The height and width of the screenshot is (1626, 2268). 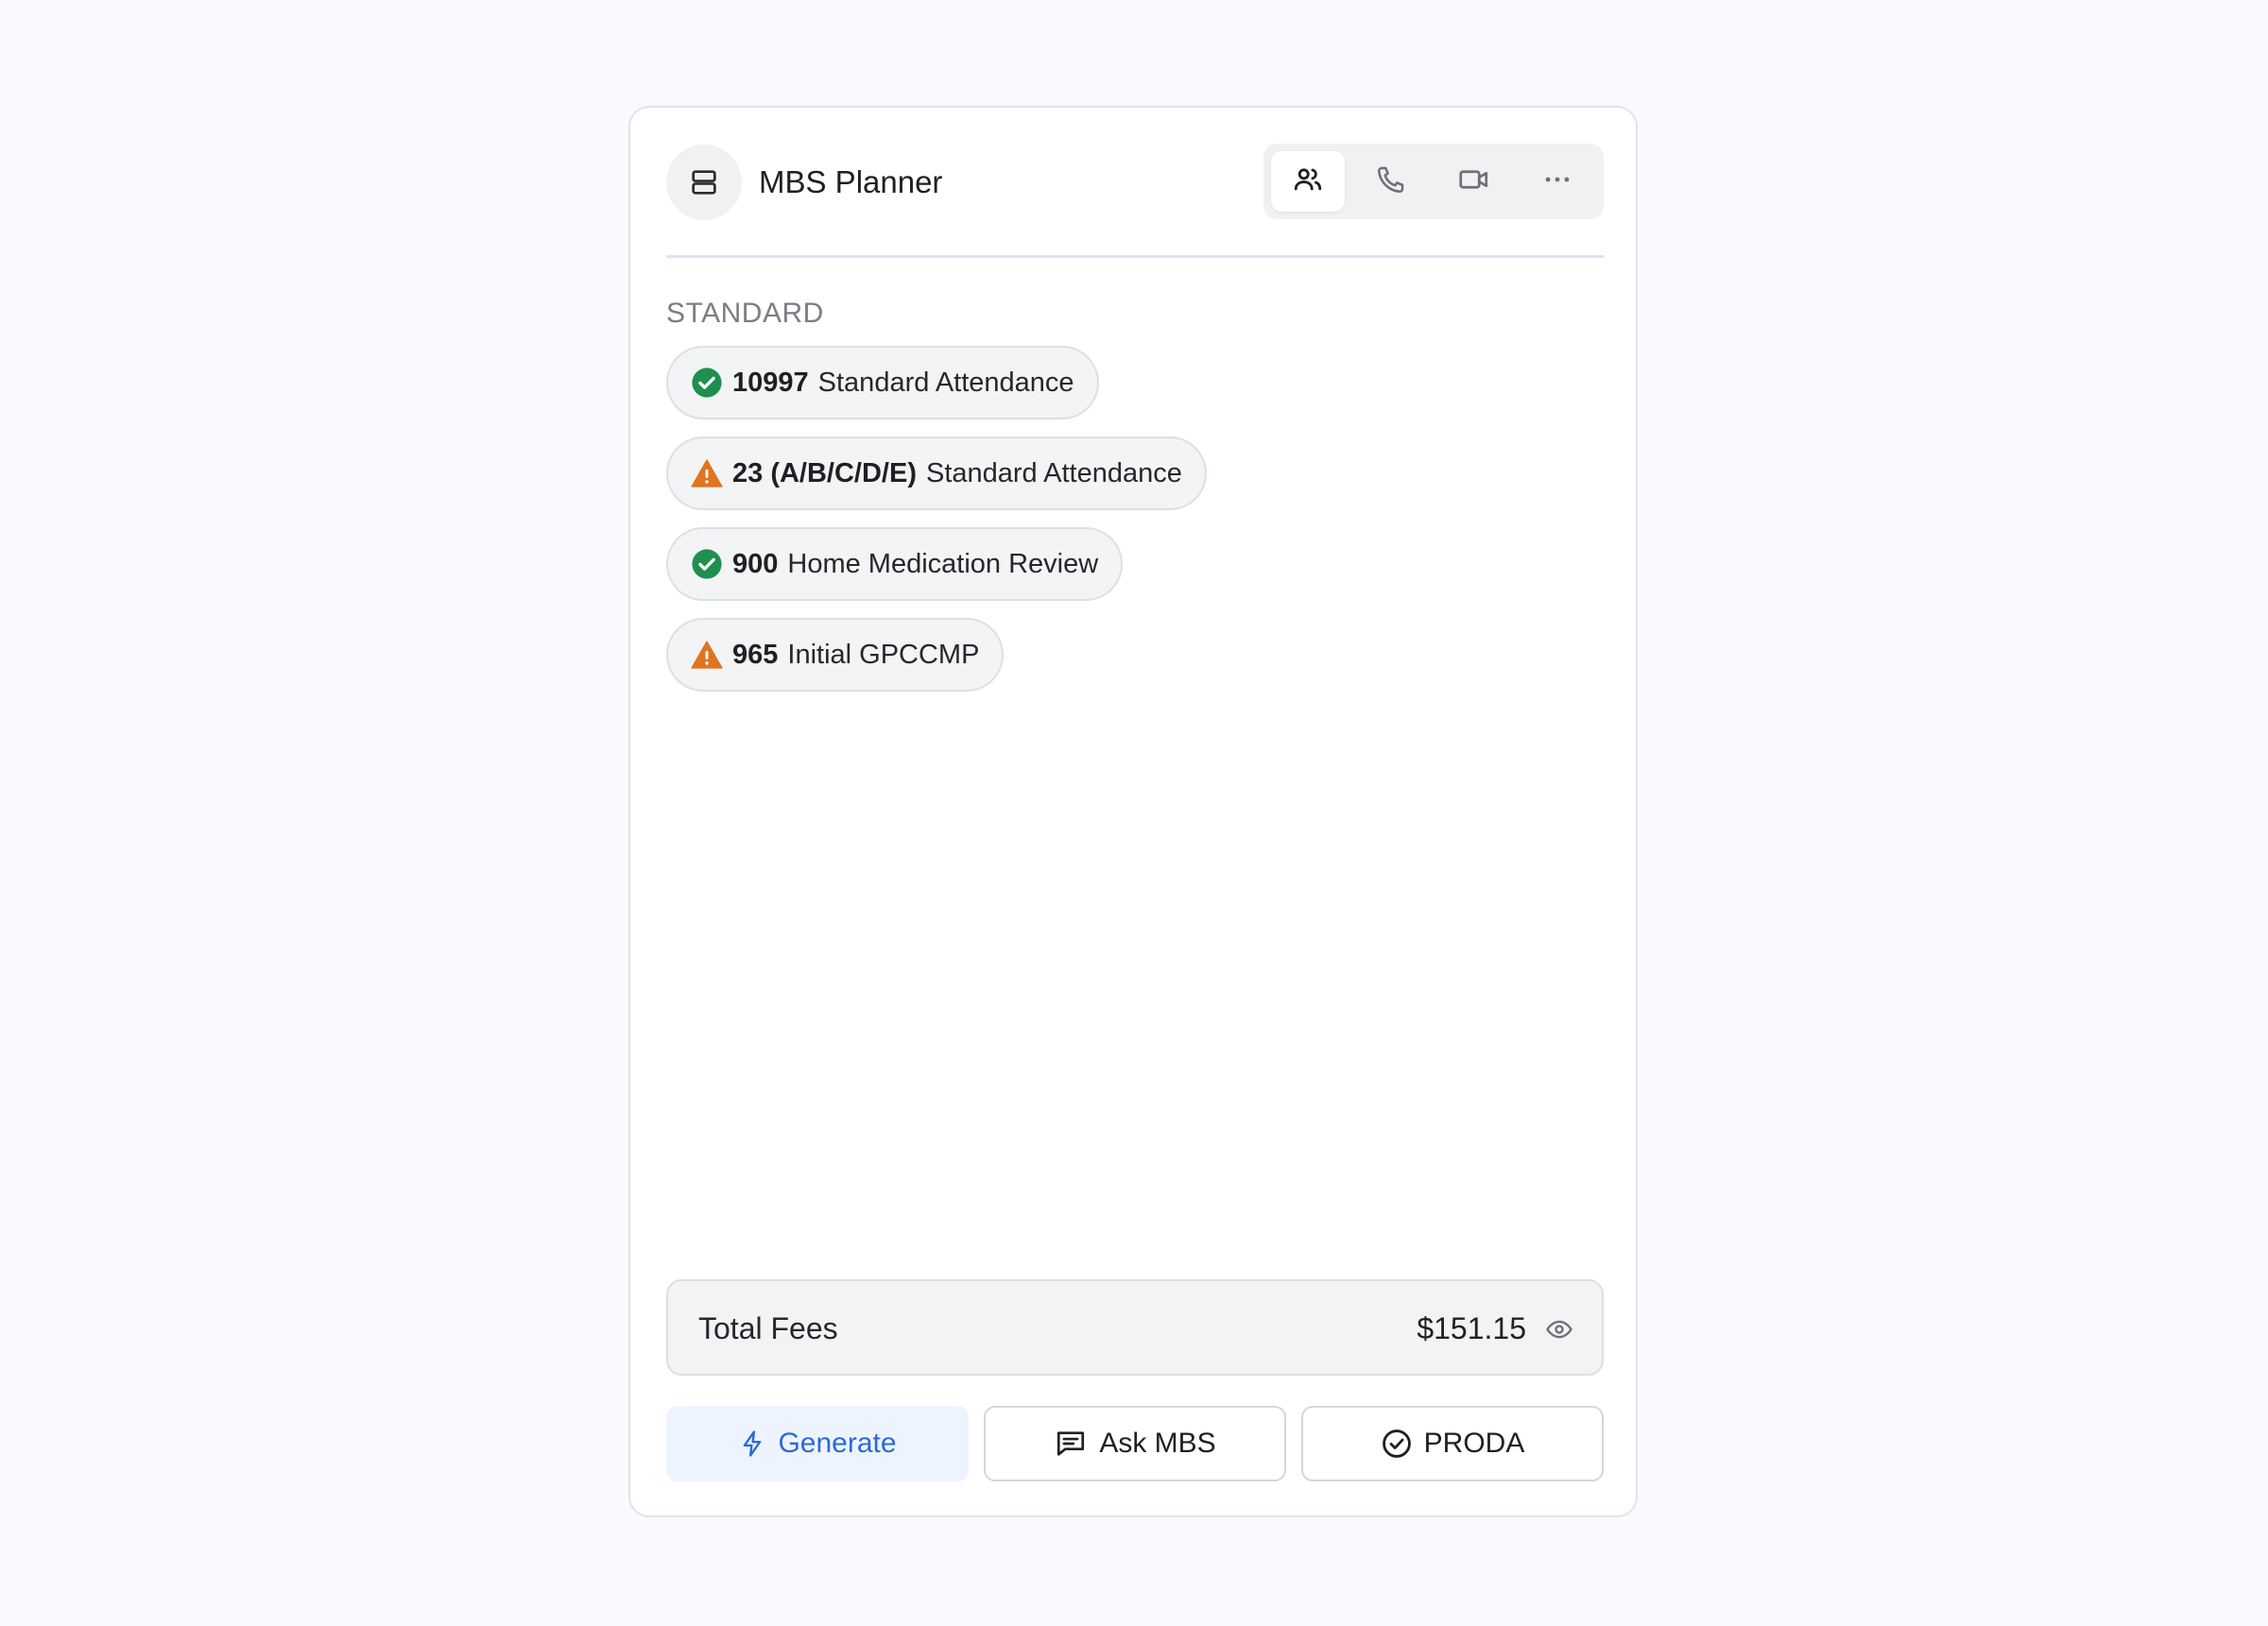 What do you see at coordinates (768, 1328) in the screenshot?
I see `total-fees-label: Total Fees` at bounding box center [768, 1328].